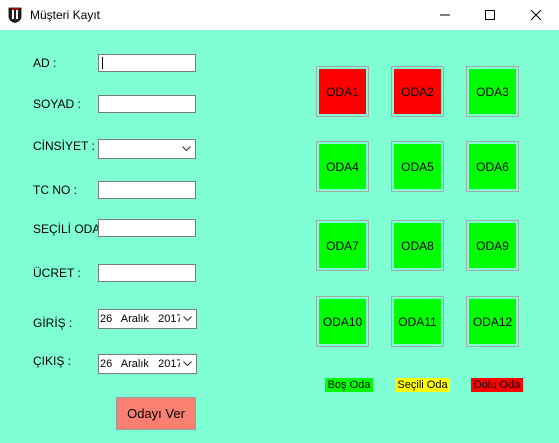  What do you see at coordinates (147, 63) in the screenshot?
I see `ad-input` at bounding box center [147, 63].